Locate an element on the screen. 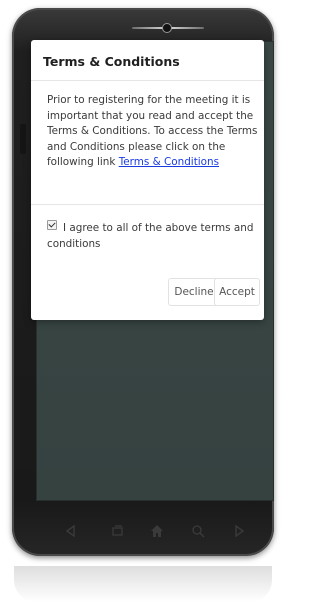 Image resolution: width=320 pixels, height=602 pixels. phone-reflection is located at coordinates (143, 584).